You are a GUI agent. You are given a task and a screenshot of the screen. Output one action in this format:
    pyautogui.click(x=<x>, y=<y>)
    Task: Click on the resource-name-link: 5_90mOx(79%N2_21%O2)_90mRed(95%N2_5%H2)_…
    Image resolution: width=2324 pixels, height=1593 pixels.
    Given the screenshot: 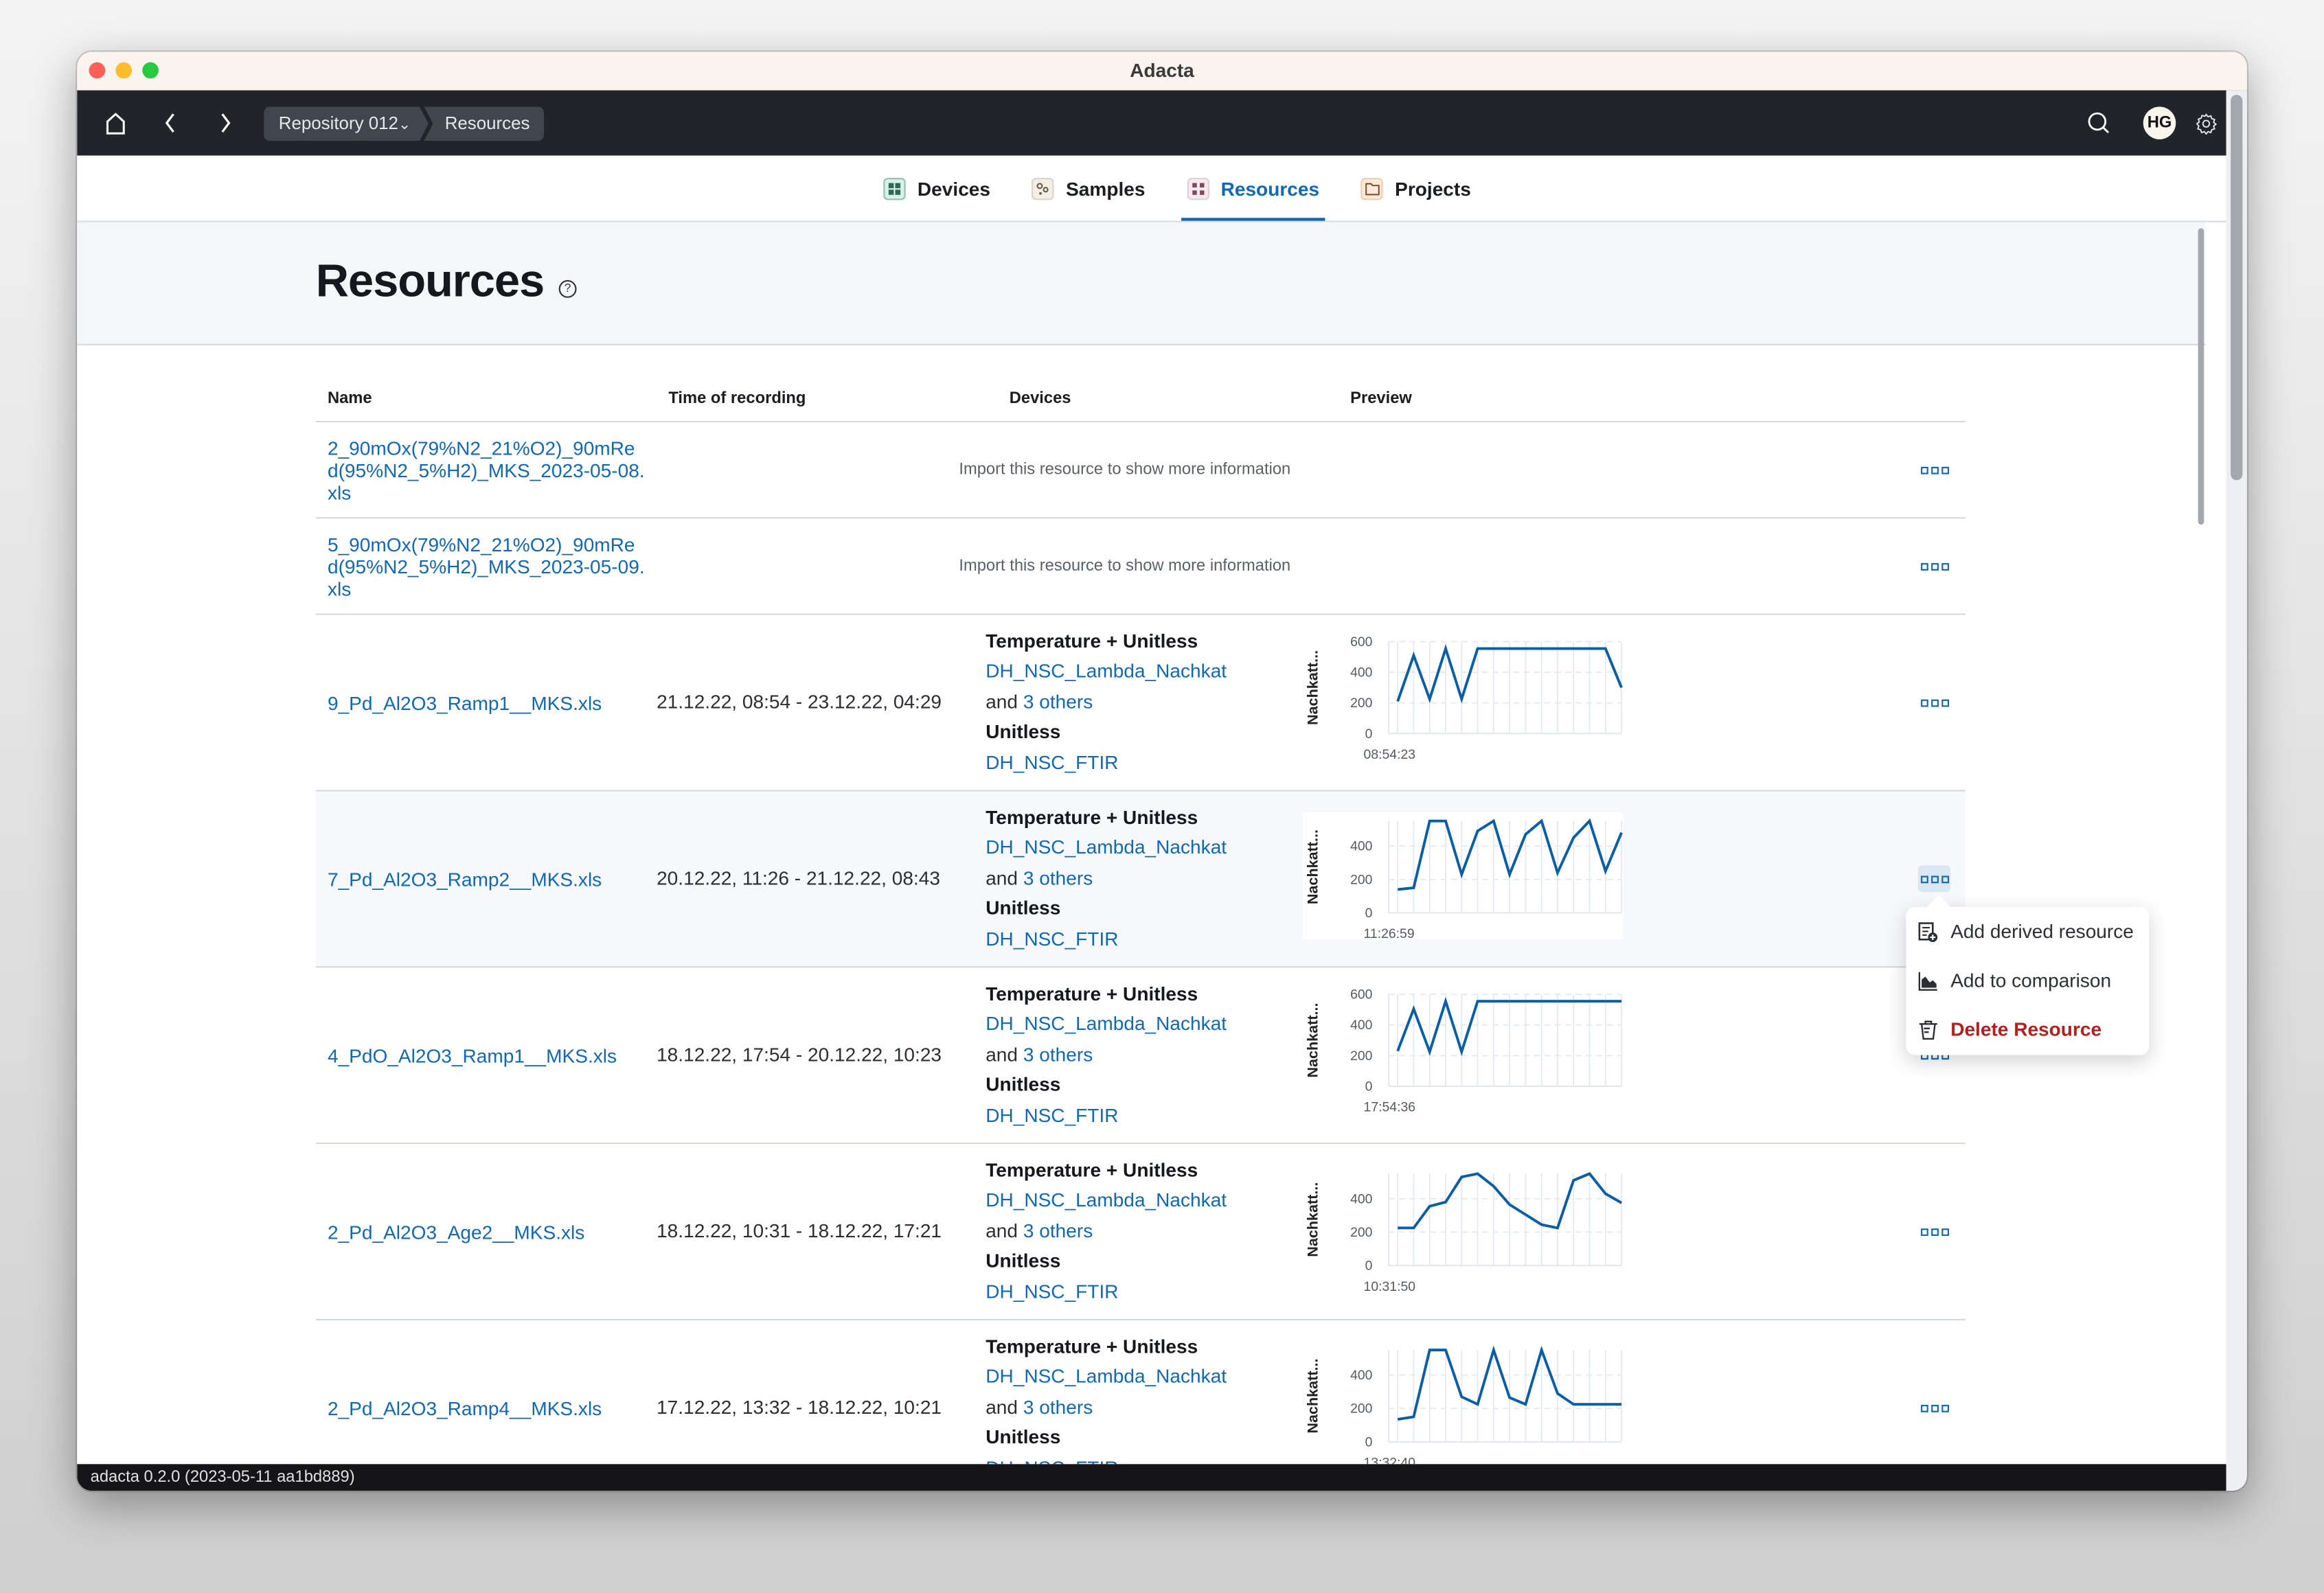 What is the action you would take?
    pyautogui.click(x=480, y=566)
    